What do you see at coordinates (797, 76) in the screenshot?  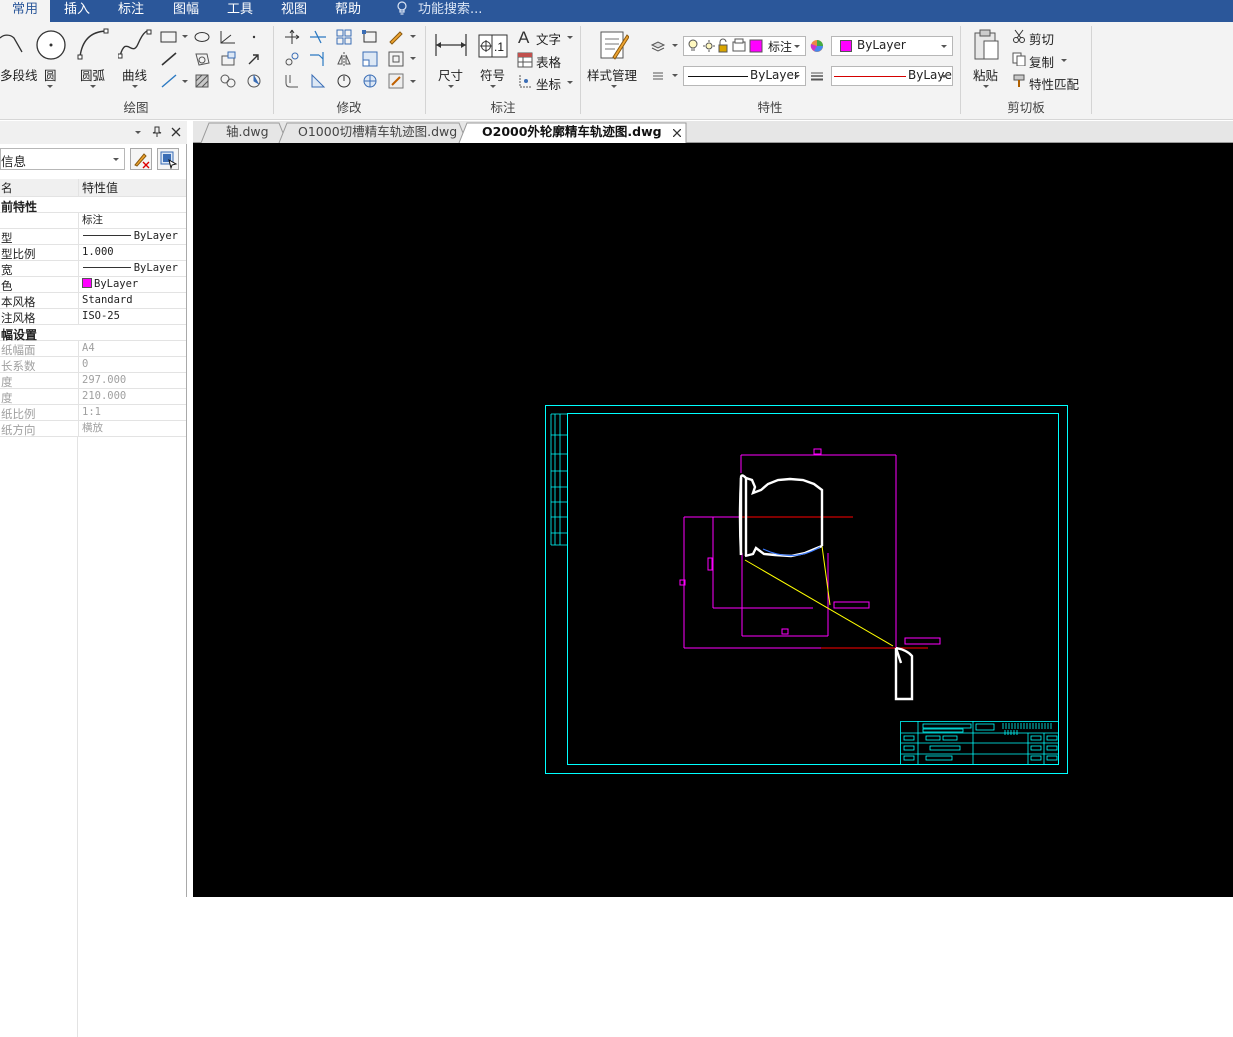 I see `linetype-dropdown-arrow` at bounding box center [797, 76].